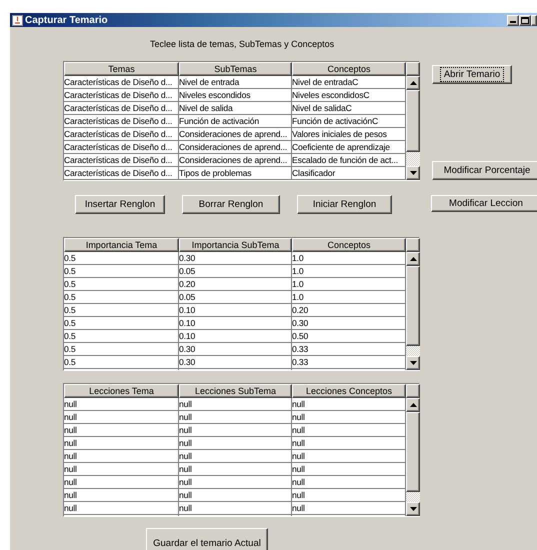 Image resolution: width=537 pixels, height=550 pixels. What do you see at coordinates (121, 69) in the screenshot?
I see `column-header: Temas` at bounding box center [121, 69].